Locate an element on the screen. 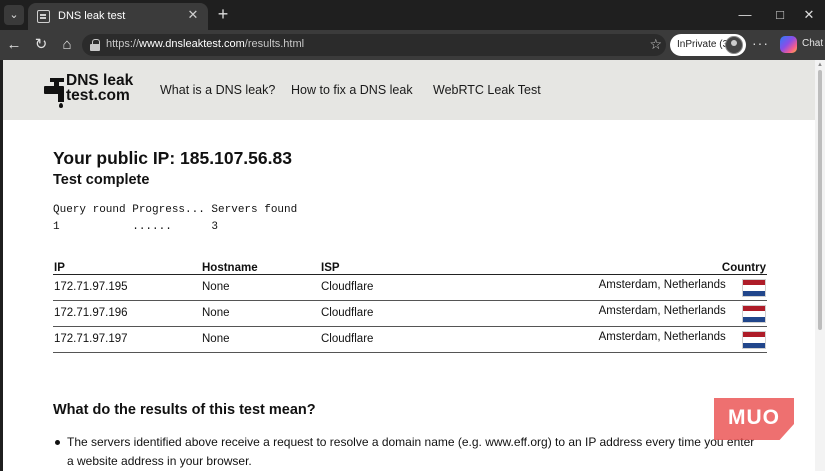 This screenshot has width=825, height=471. watermark-text: MUO is located at coordinates (754, 417).